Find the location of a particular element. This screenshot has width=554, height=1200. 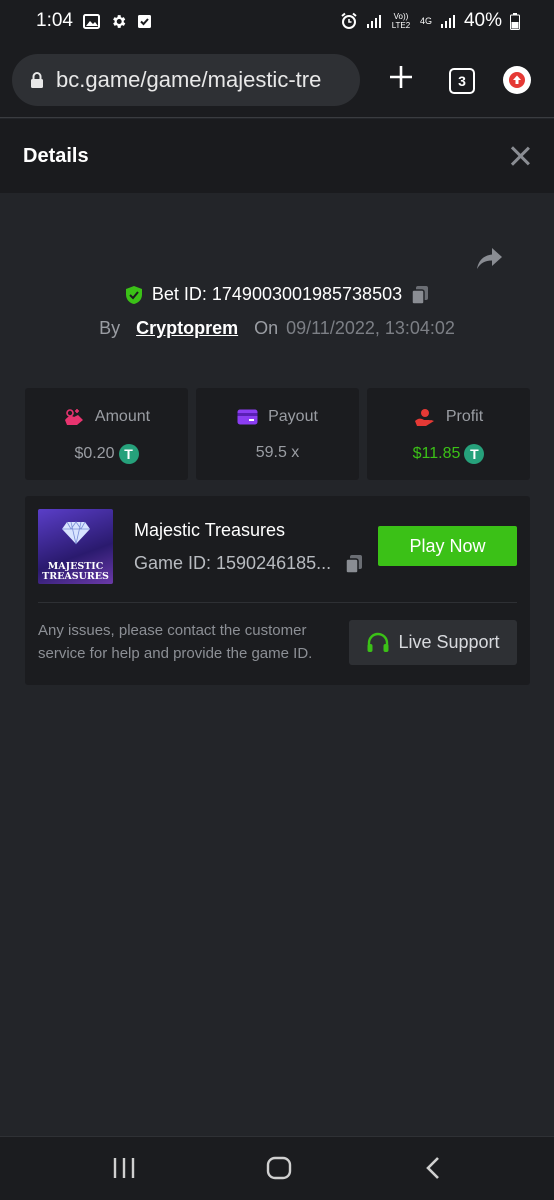

status-bar: 1:04 Vo)) LTE2 4G 40% is located at coordinates (277, 21).